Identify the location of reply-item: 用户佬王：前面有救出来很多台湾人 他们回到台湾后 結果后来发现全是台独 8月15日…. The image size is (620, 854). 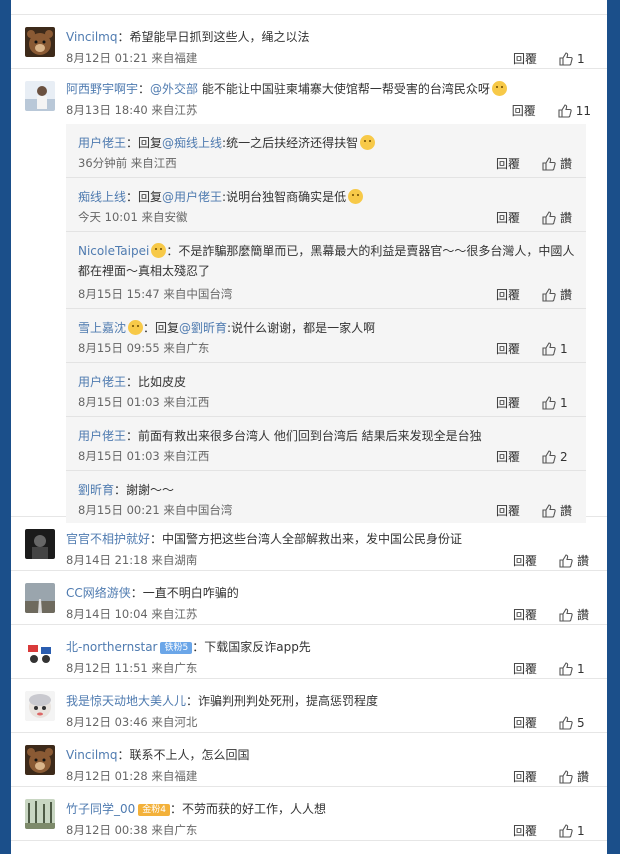
(326, 444).